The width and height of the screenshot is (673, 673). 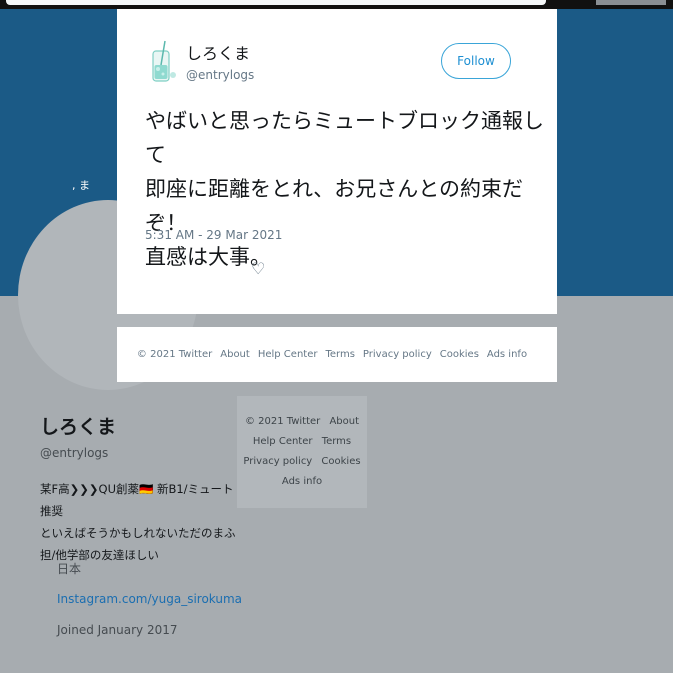 I want to click on profile-location: 日本, so click(x=60, y=568).